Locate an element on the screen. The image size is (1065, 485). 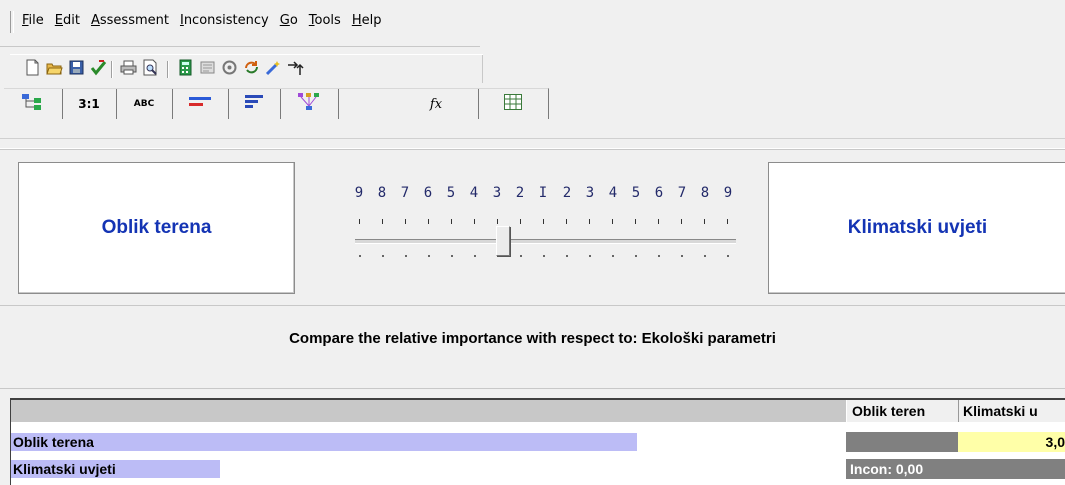
tab-hierarchy is located at coordinates (309, 103).